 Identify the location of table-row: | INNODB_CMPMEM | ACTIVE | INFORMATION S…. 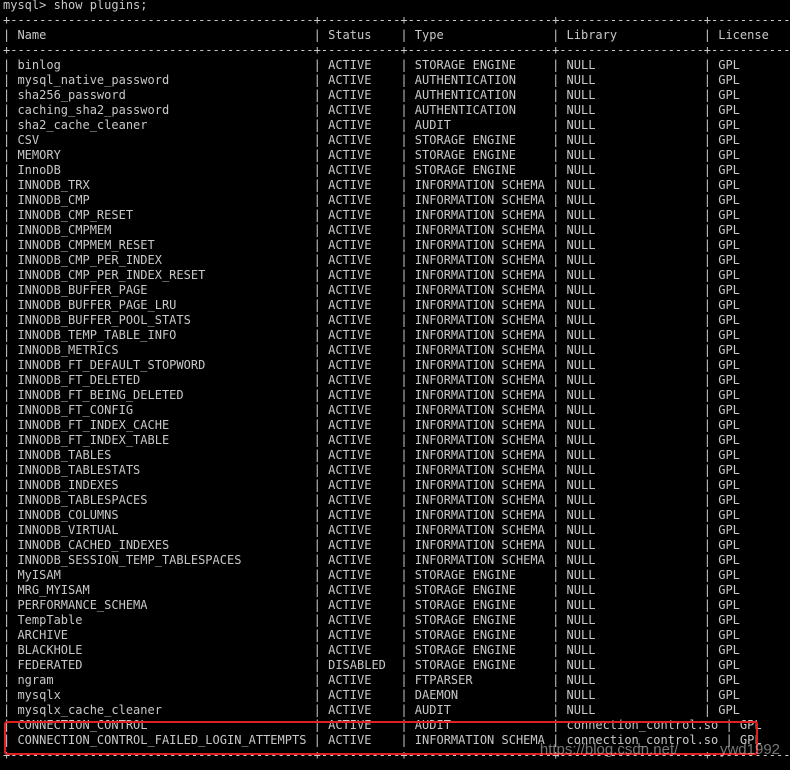
(396, 230).